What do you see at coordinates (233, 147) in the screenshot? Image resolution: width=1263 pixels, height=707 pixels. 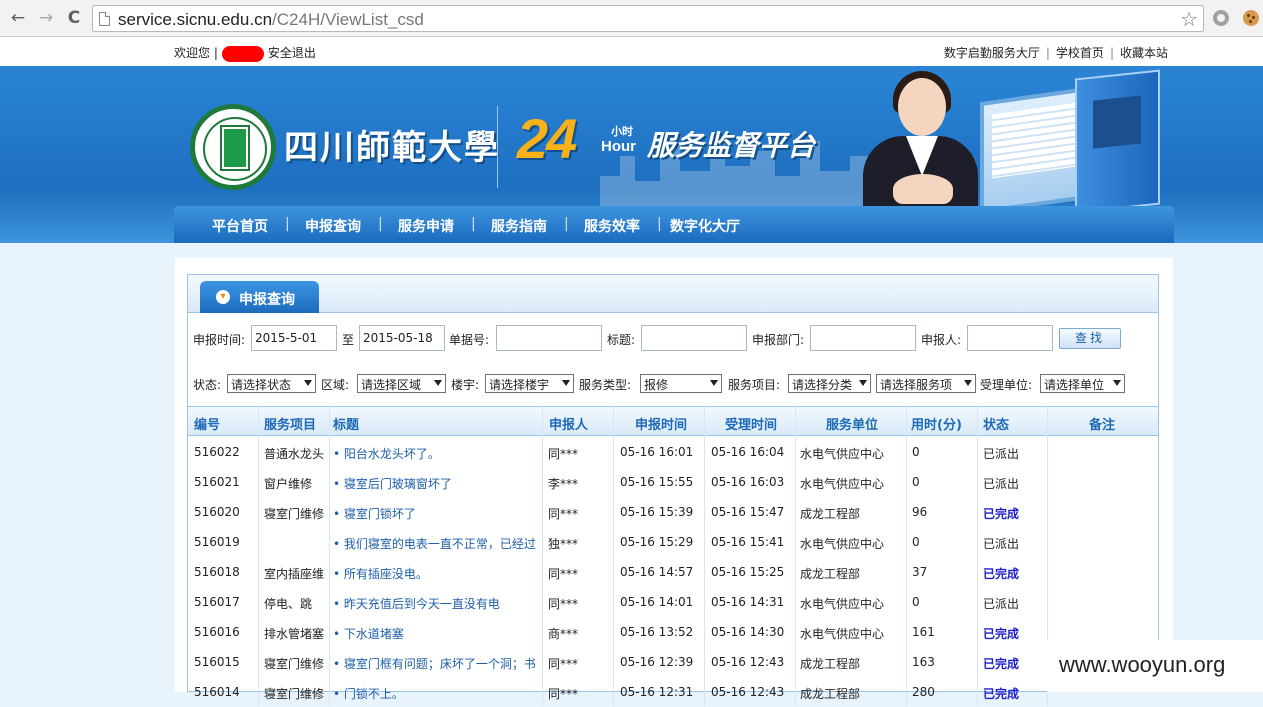 I see `university-logo` at bounding box center [233, 147].